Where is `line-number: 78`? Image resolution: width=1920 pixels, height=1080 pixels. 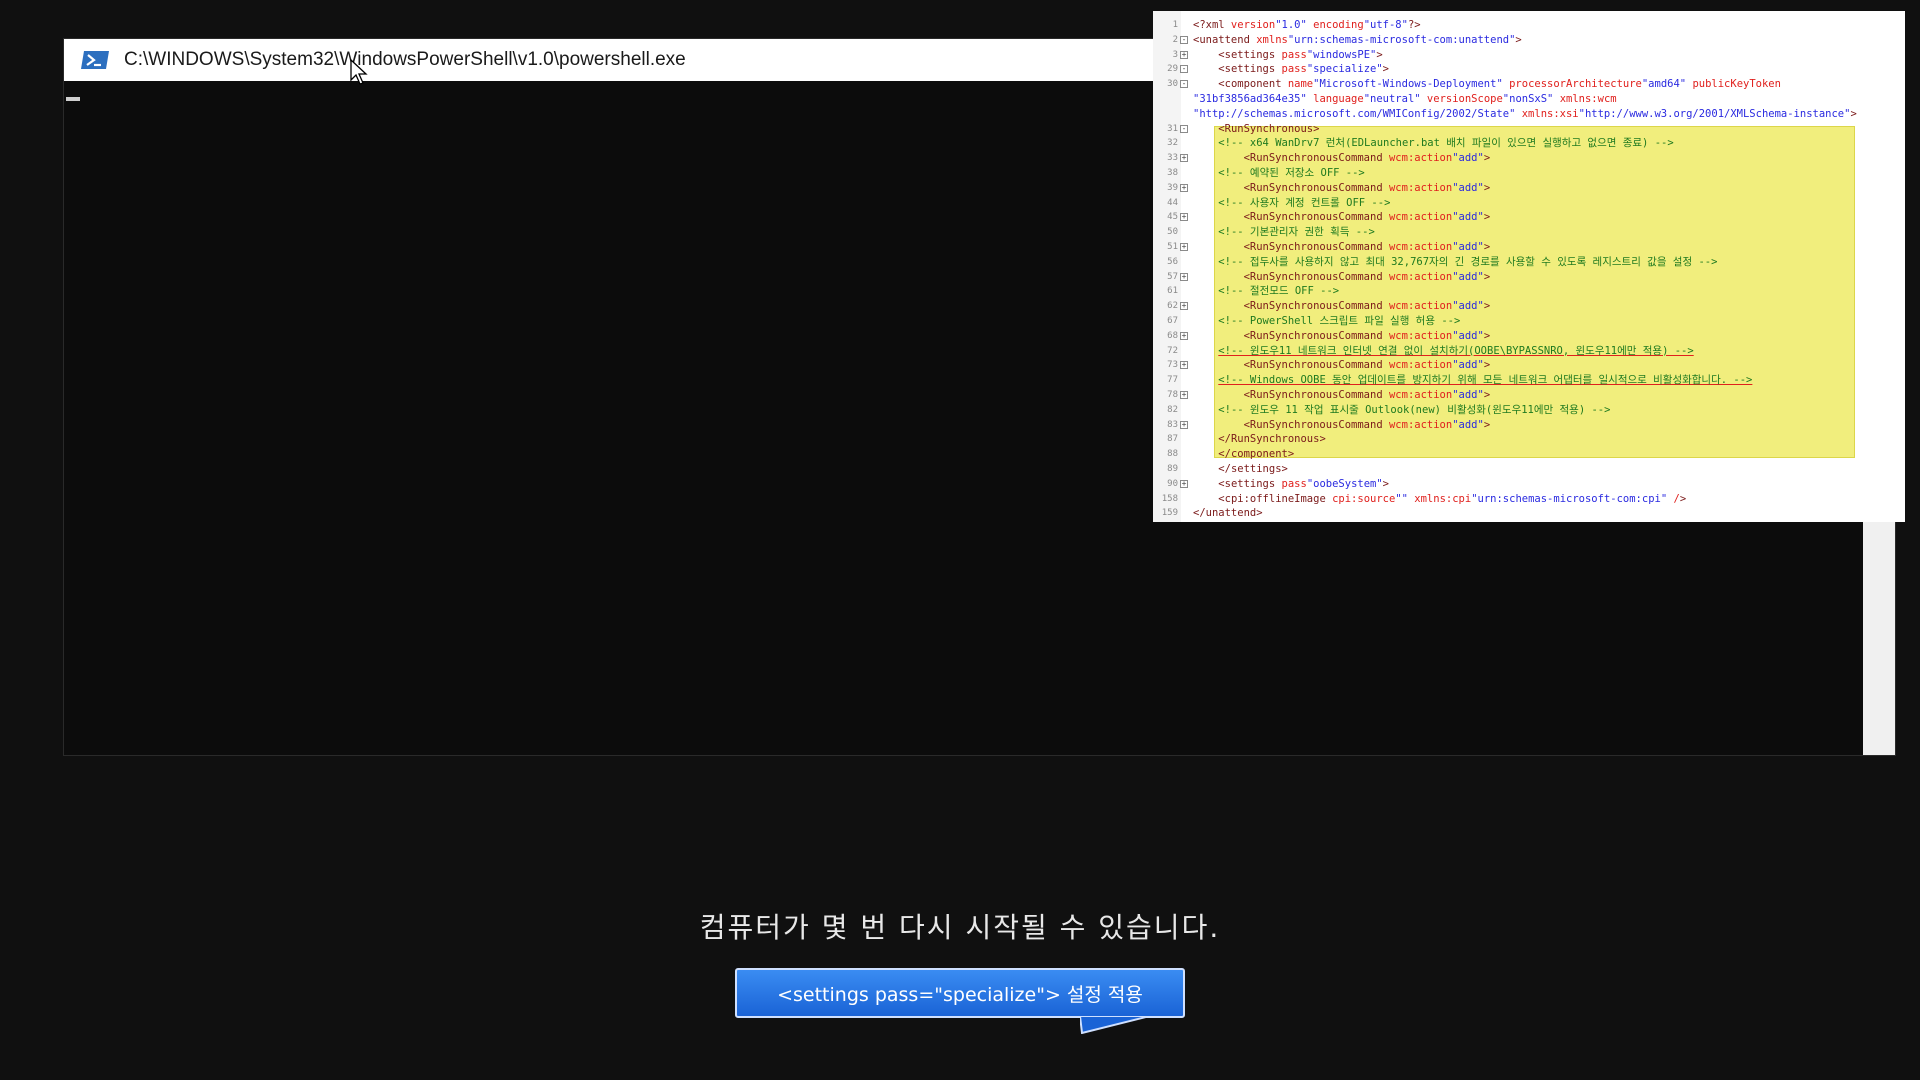
line-number: 78 is located at coordinates (1172, 395).